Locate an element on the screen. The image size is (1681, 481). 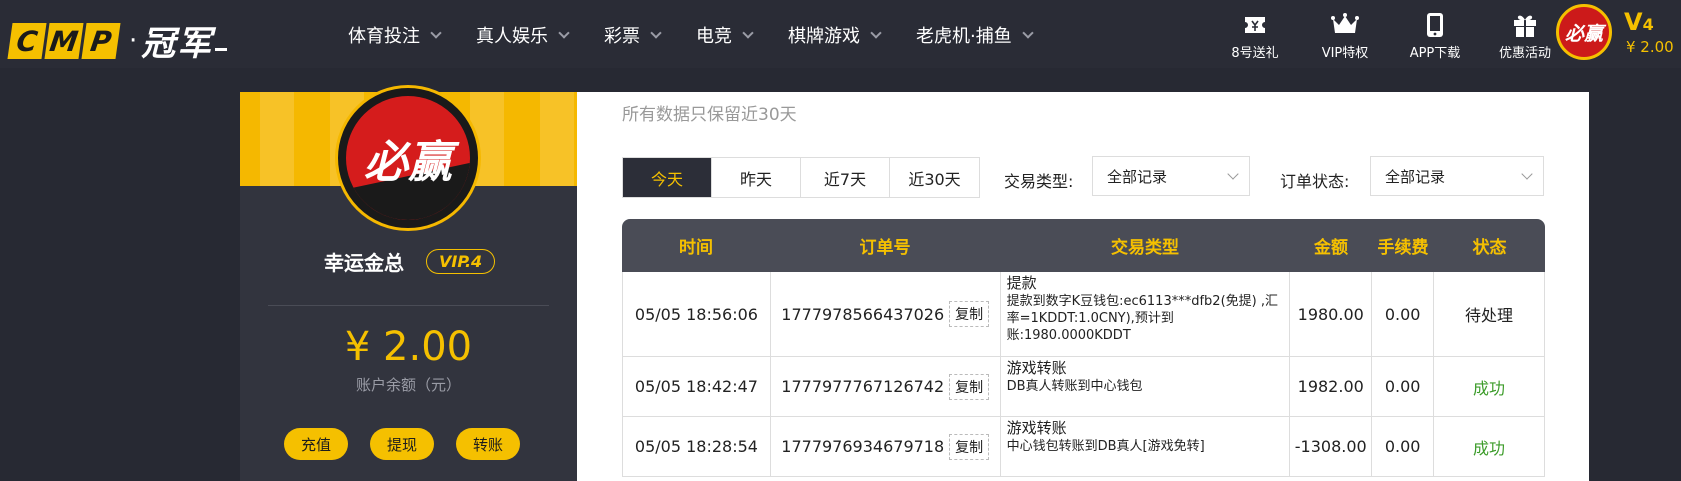
vip-letter: V is located at coordinates (1633, 22).